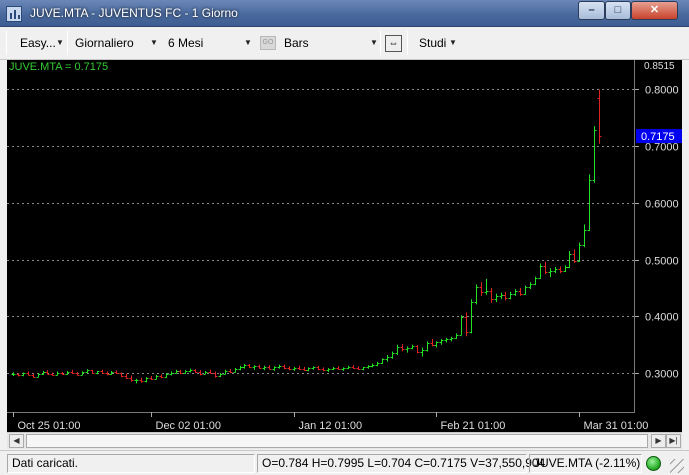 The image size is (689, 475). What do you see at coordinates (662, 91) in the screenshot?
I see `y-tick-label: 0.8000` at bounding box center [662, 91].